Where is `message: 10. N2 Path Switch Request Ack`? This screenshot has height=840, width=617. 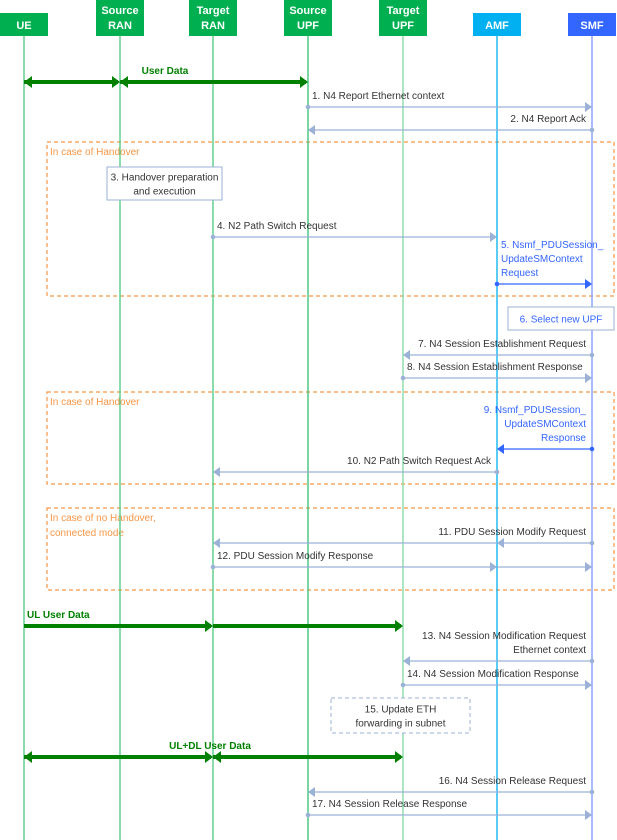 message: 10. N2 Path Switch Request Ack is located at coordinates (356, 466).